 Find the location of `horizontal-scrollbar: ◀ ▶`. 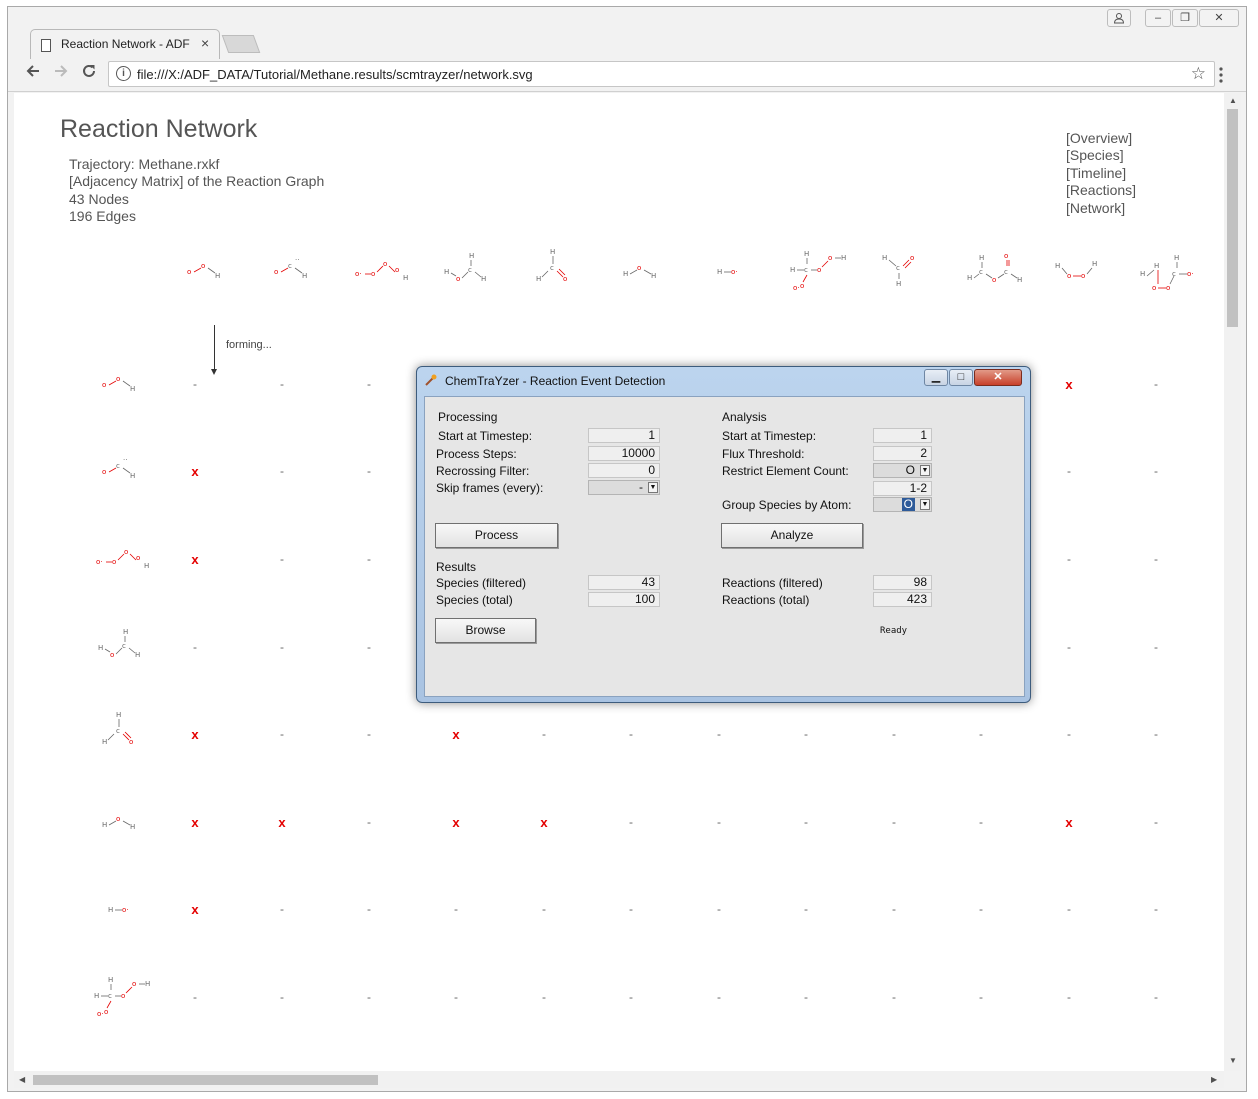

horizontal-scrollbar: ◀ ▶ is located at coordinates (619, 1079).